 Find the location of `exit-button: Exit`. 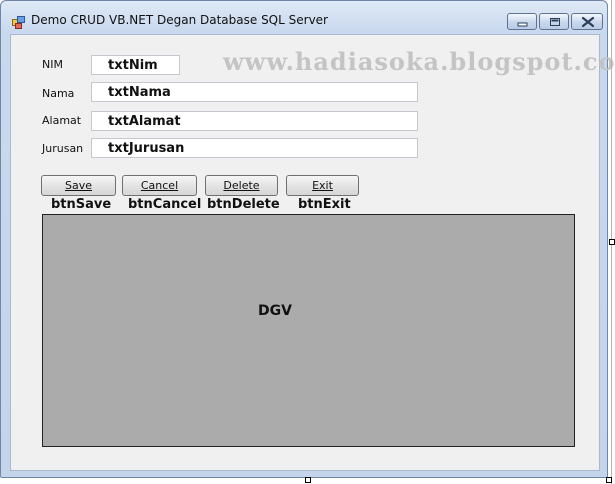

exit-button: Exit is located at coordinates (322, 185).